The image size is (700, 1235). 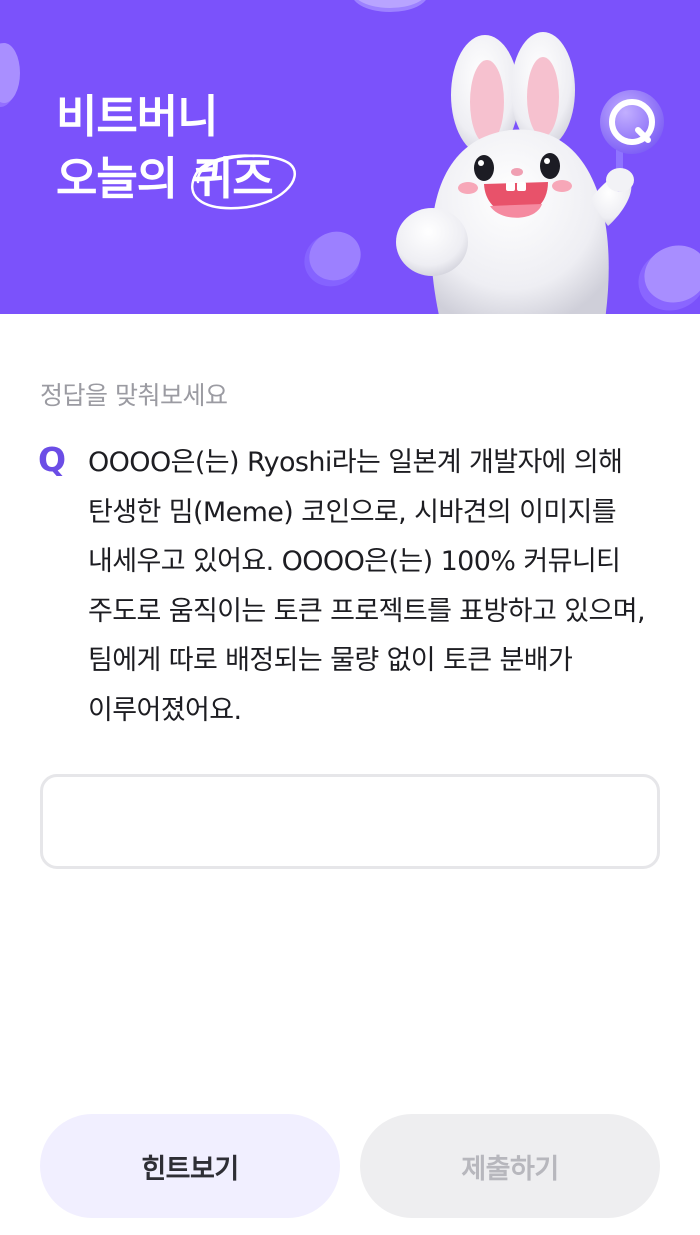 What do you see at coordinates (52, 459) in the screenshot?
I see `question-label: Q` at bounding box center [52, 459].